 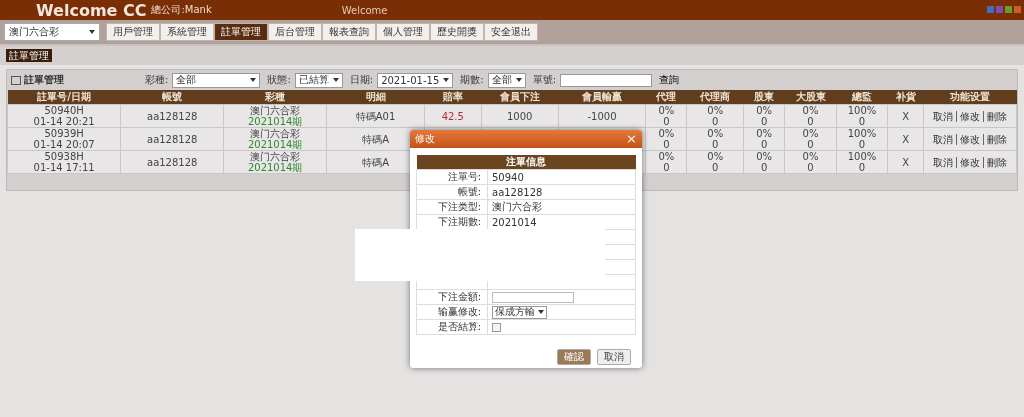 What do you see at coordinates (862, 97) in the screenshot?
I see `column-header: 總監` at bounding box center [862, 97].